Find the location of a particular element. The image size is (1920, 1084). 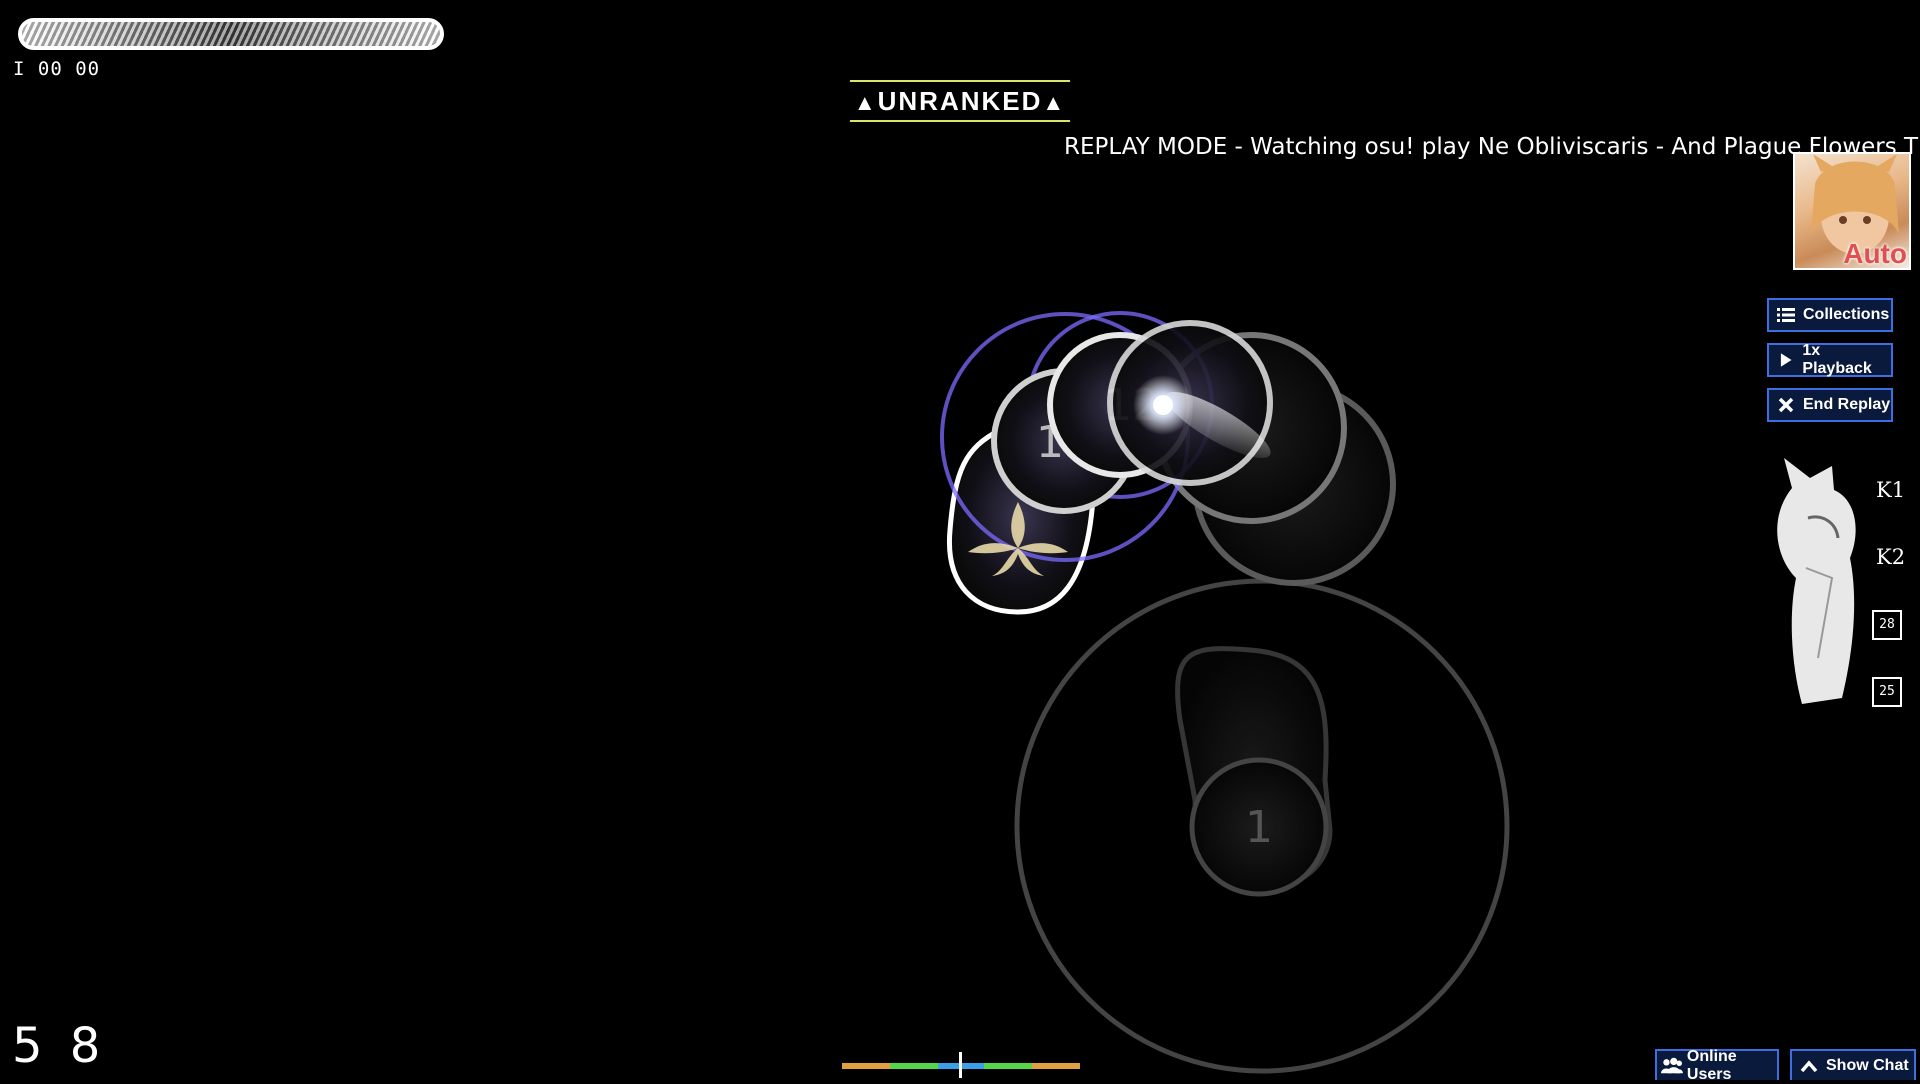

health-bar is located at coordinates (231, 34).